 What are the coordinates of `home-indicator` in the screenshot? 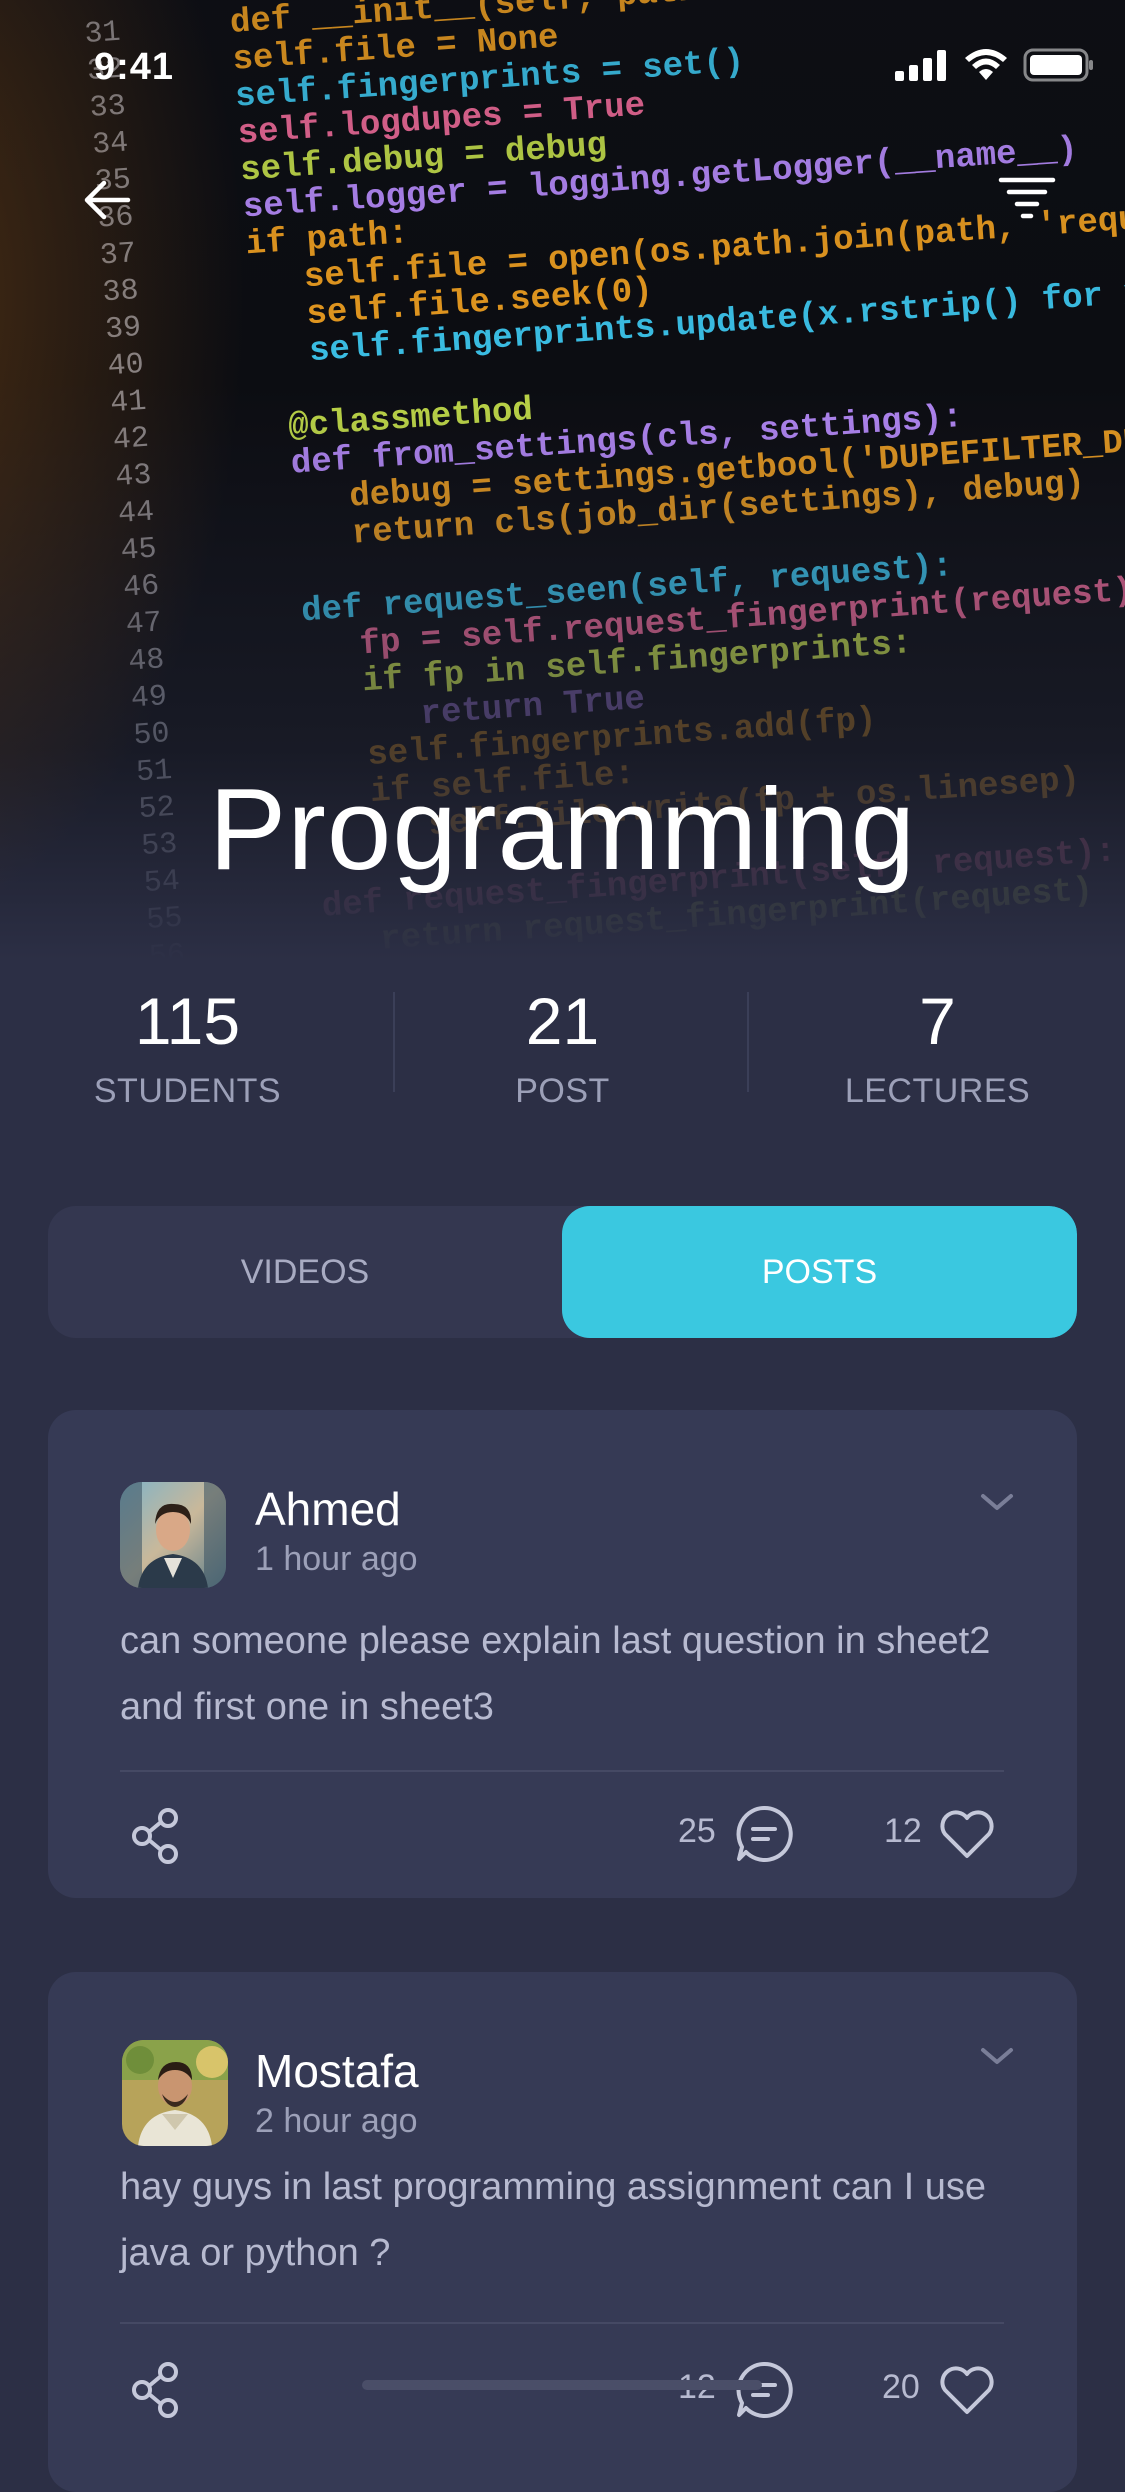 It's located at (562, 2385).